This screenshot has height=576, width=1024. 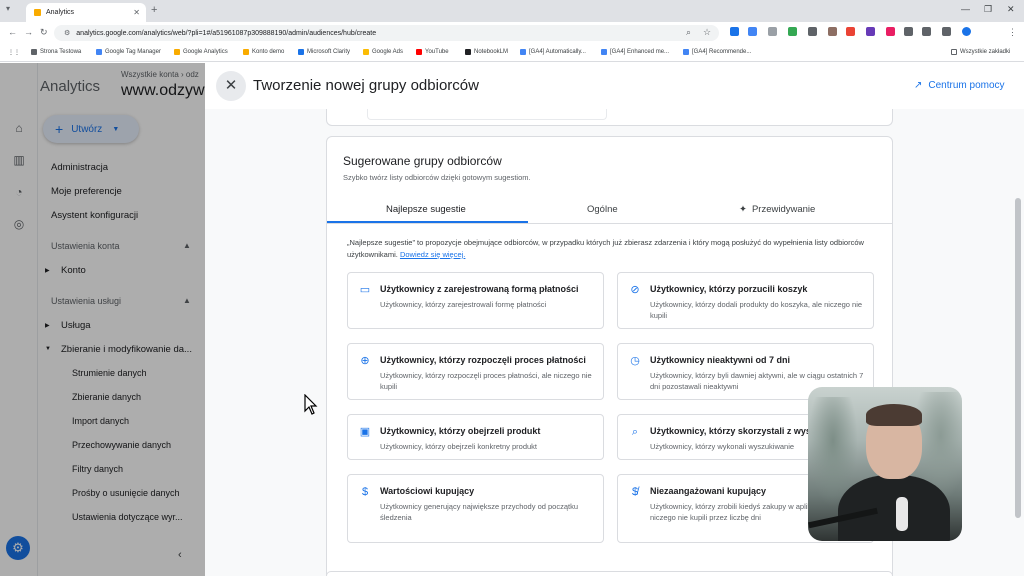 What do you see at coordinates (918, 85) in the screenshot?
I see `external-link-icon: ↗` at bounding box center [918, 85].